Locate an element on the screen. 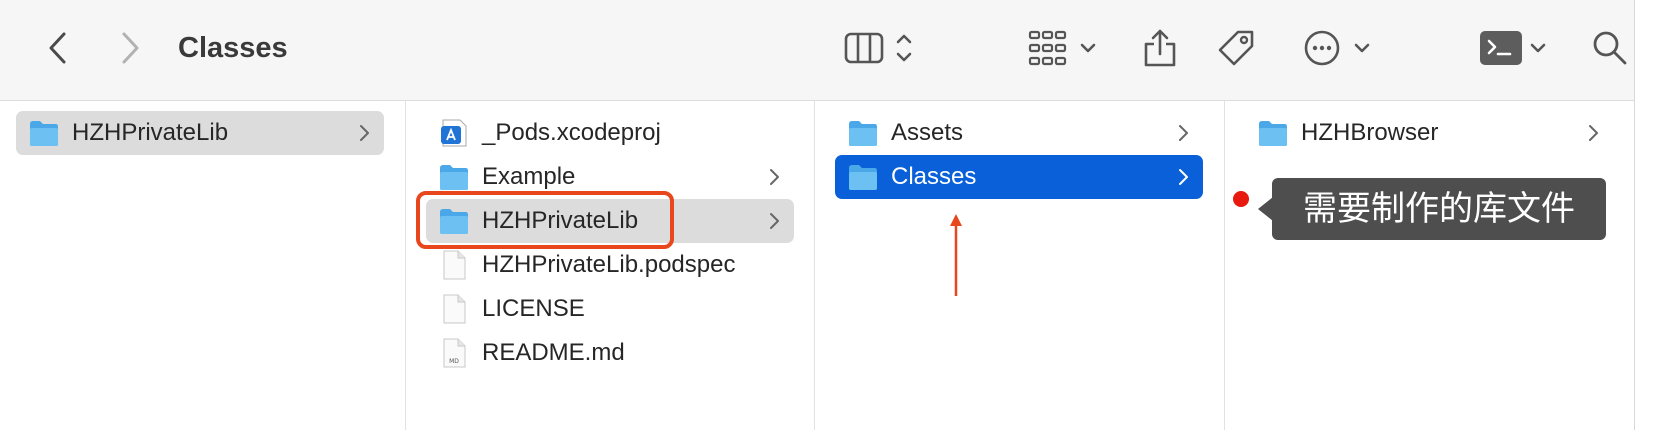 The width and height of the screenshot is (1676, 430). search-button is located at coordinates (1610, 48).